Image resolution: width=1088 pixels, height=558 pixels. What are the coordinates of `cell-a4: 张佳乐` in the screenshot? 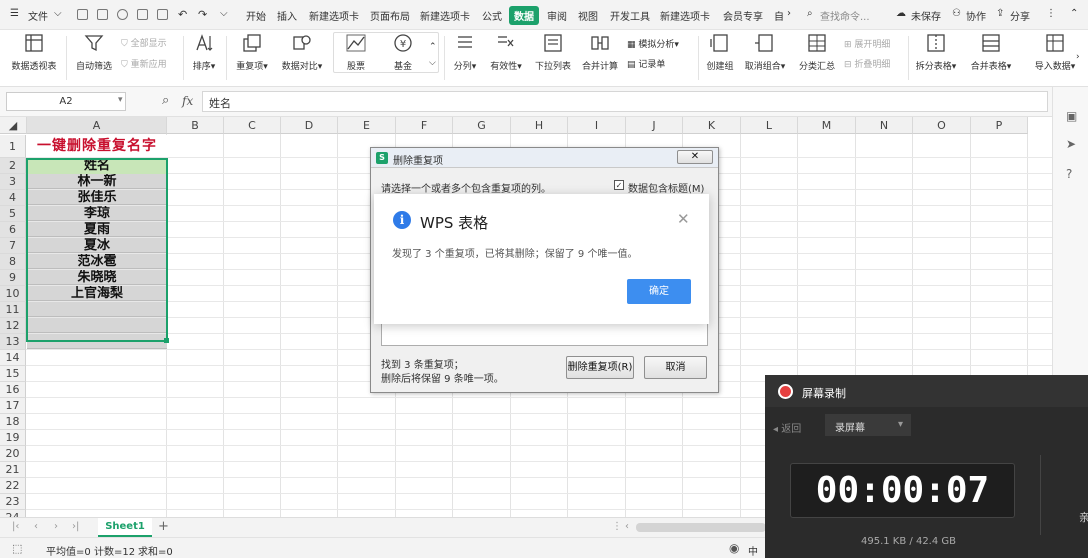 It's located at (97, 197).